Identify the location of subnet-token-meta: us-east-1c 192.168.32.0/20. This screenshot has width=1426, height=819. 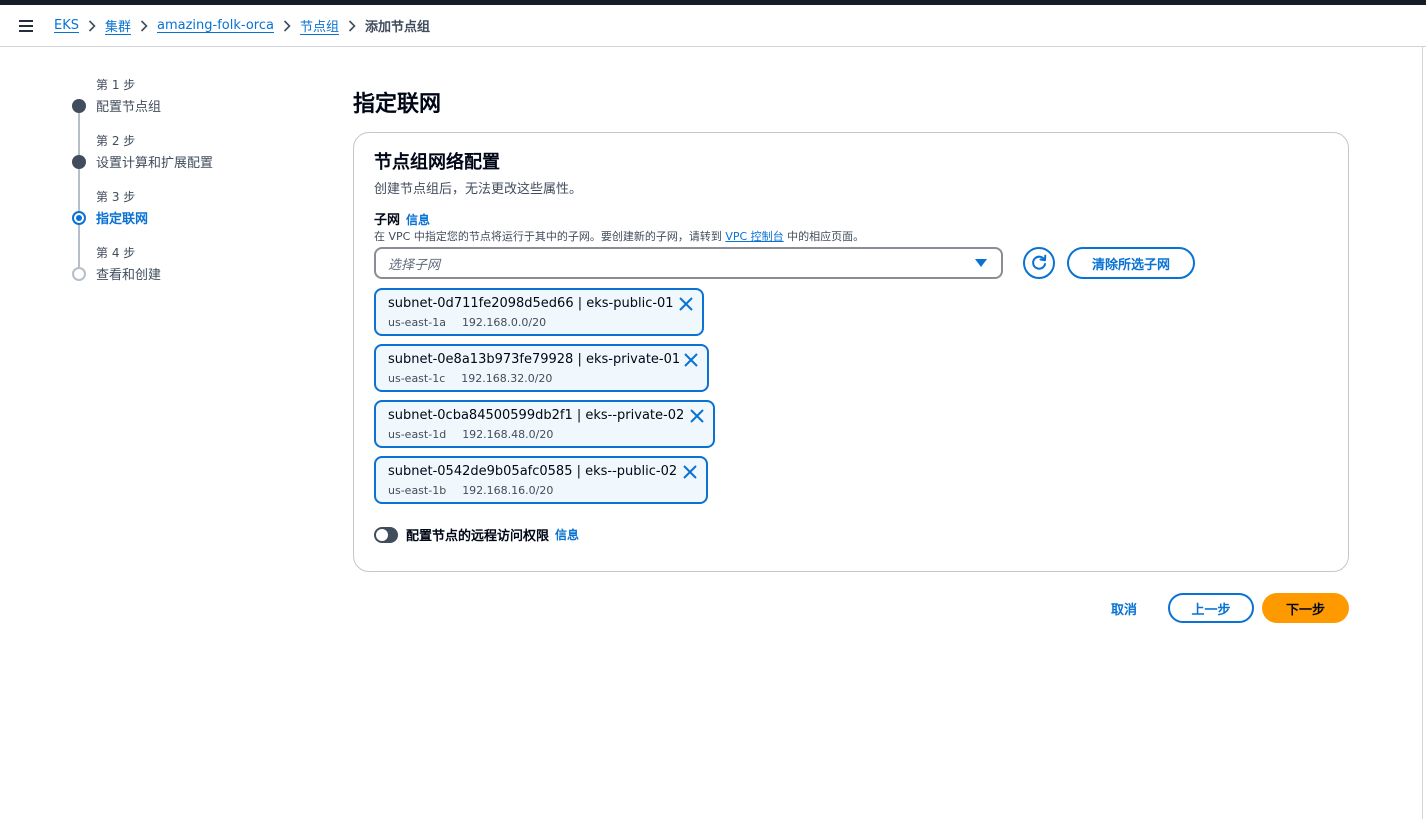
(470, 378).